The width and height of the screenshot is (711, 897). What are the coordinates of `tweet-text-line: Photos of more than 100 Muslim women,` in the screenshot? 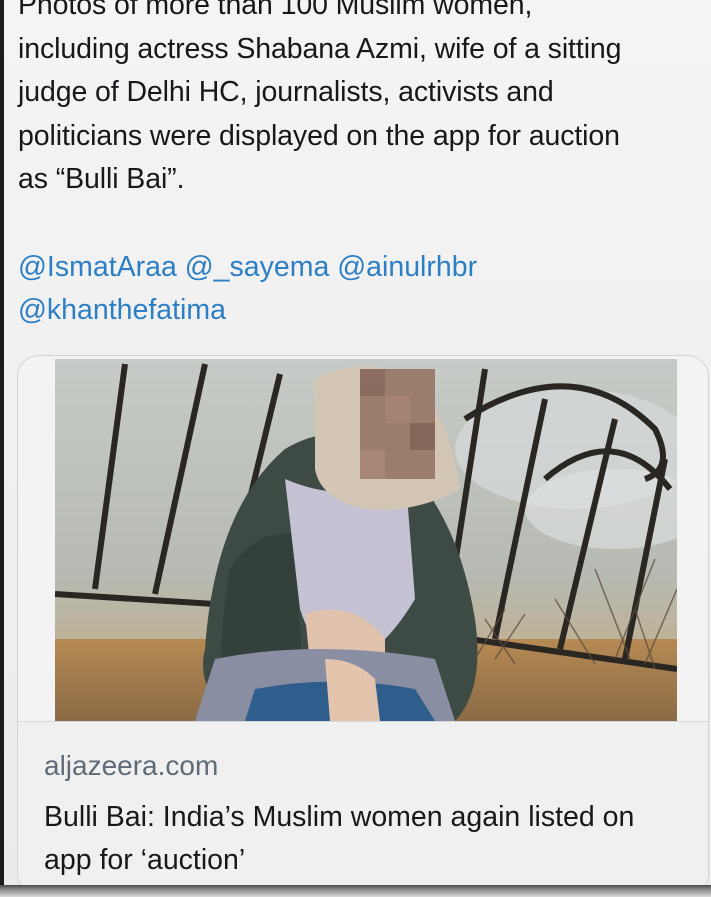 It's located at (275, 10).